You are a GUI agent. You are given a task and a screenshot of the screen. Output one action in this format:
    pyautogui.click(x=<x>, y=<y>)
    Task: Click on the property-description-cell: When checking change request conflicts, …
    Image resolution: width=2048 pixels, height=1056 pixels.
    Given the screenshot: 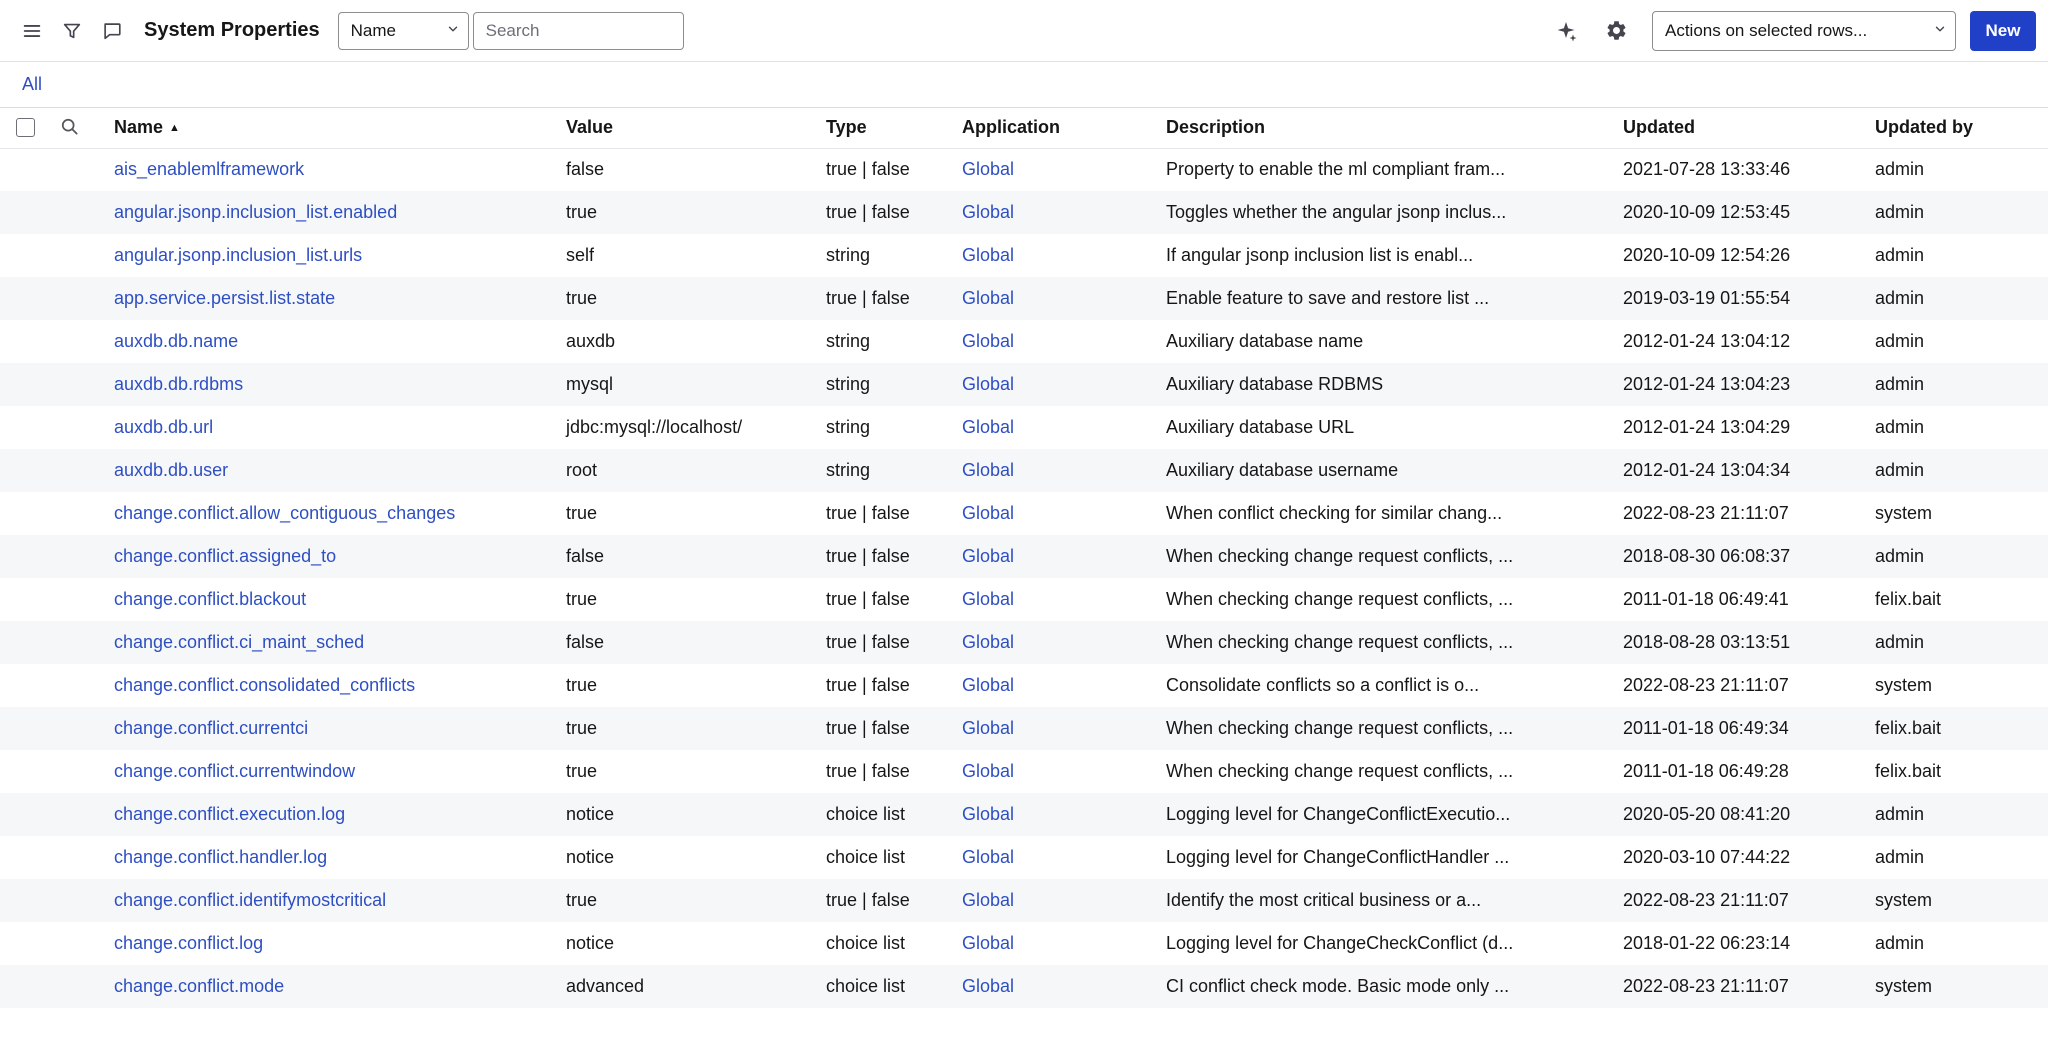 What is the action you would take?
    pyautogui.click(x=1340, y=728)
    